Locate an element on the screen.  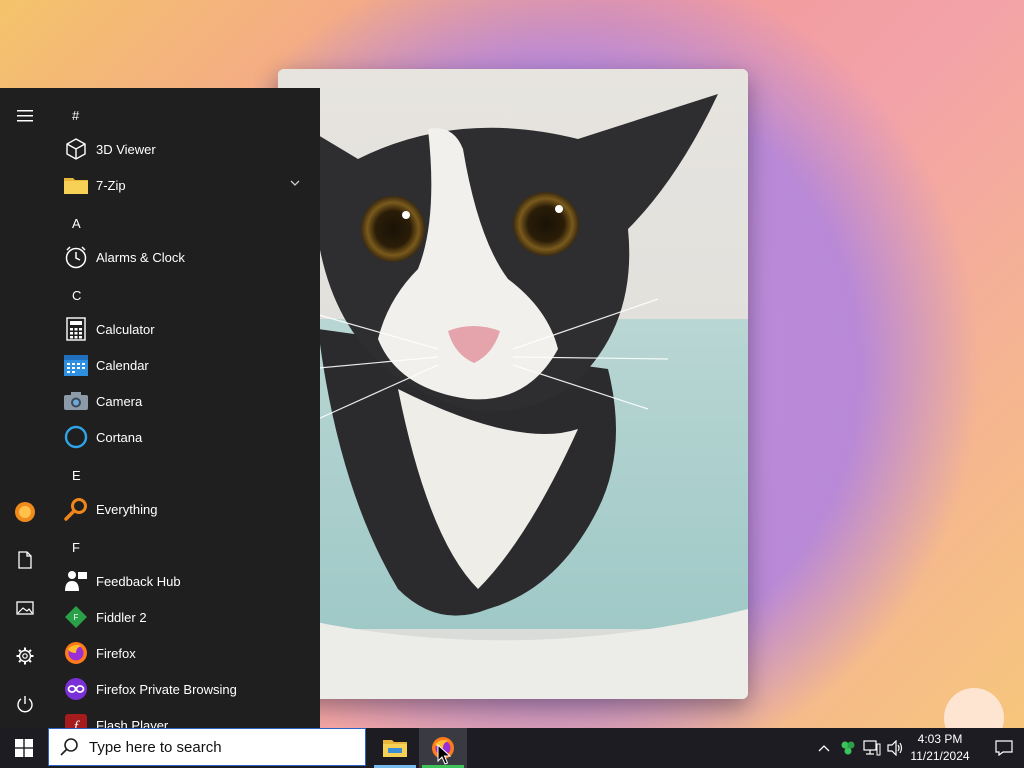
show-hidden-icons-button is located at coordinates (824, 748).